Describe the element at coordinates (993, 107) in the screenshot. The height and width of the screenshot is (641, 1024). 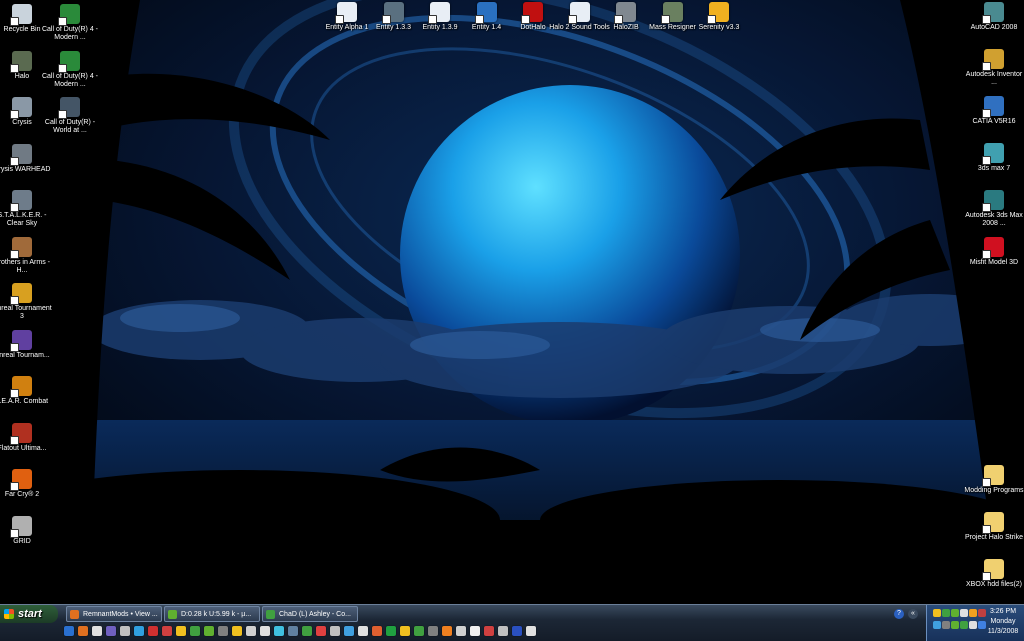
I see `catia-icon` at that location.